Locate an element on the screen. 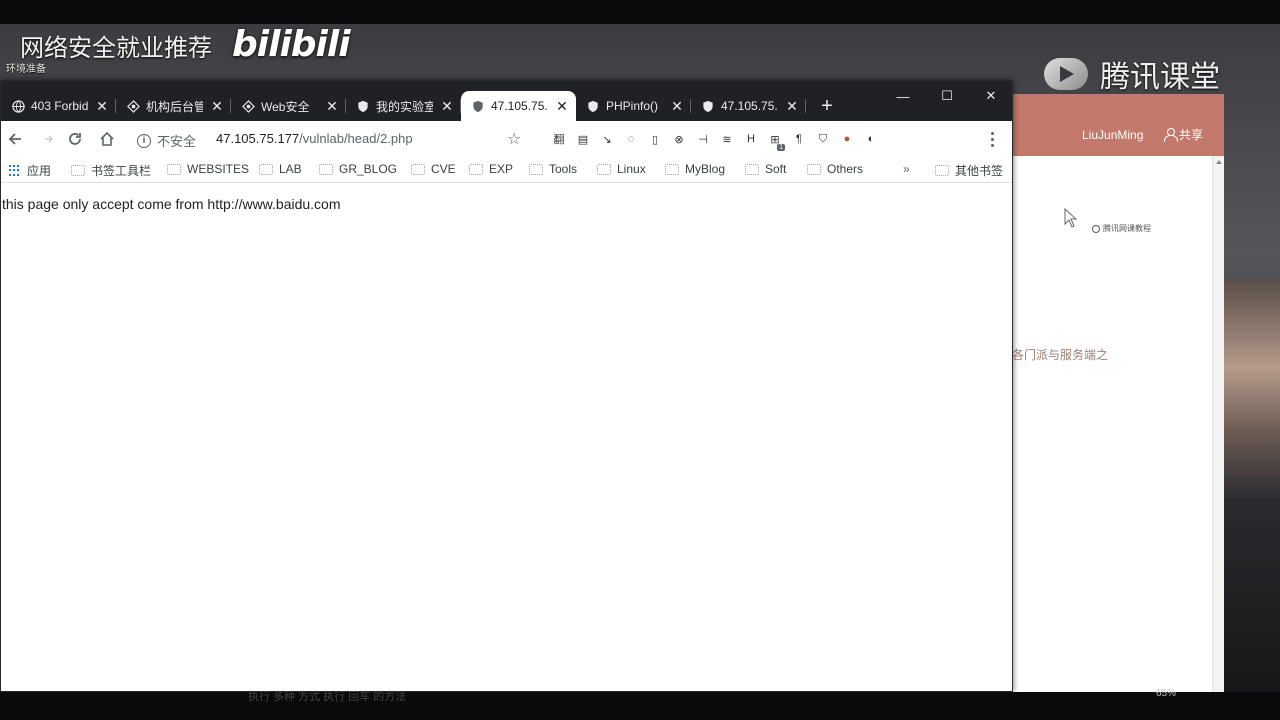  bookmark-soft: Soft is located at coordinates (765, 169).